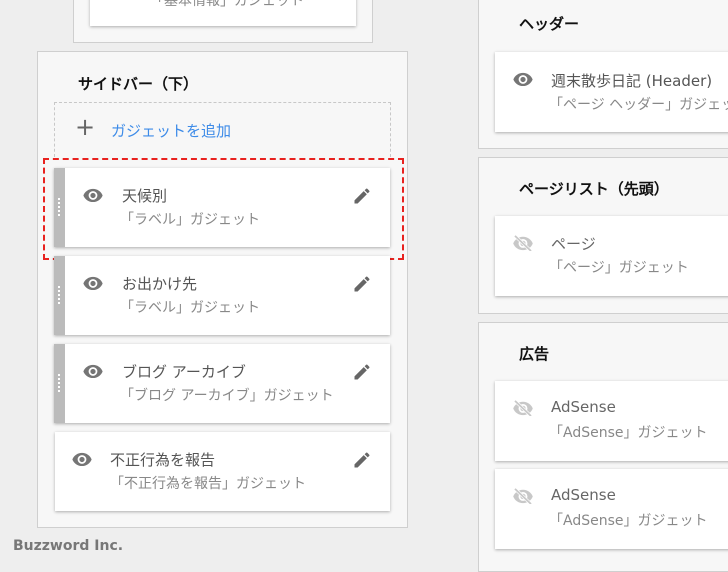 This screenshot has width=728, height=572. Describe the element at coordinates (208, 484) in the screenshot. I see `gadget-type: 「不正行為を報告」ガジェット` at that location.